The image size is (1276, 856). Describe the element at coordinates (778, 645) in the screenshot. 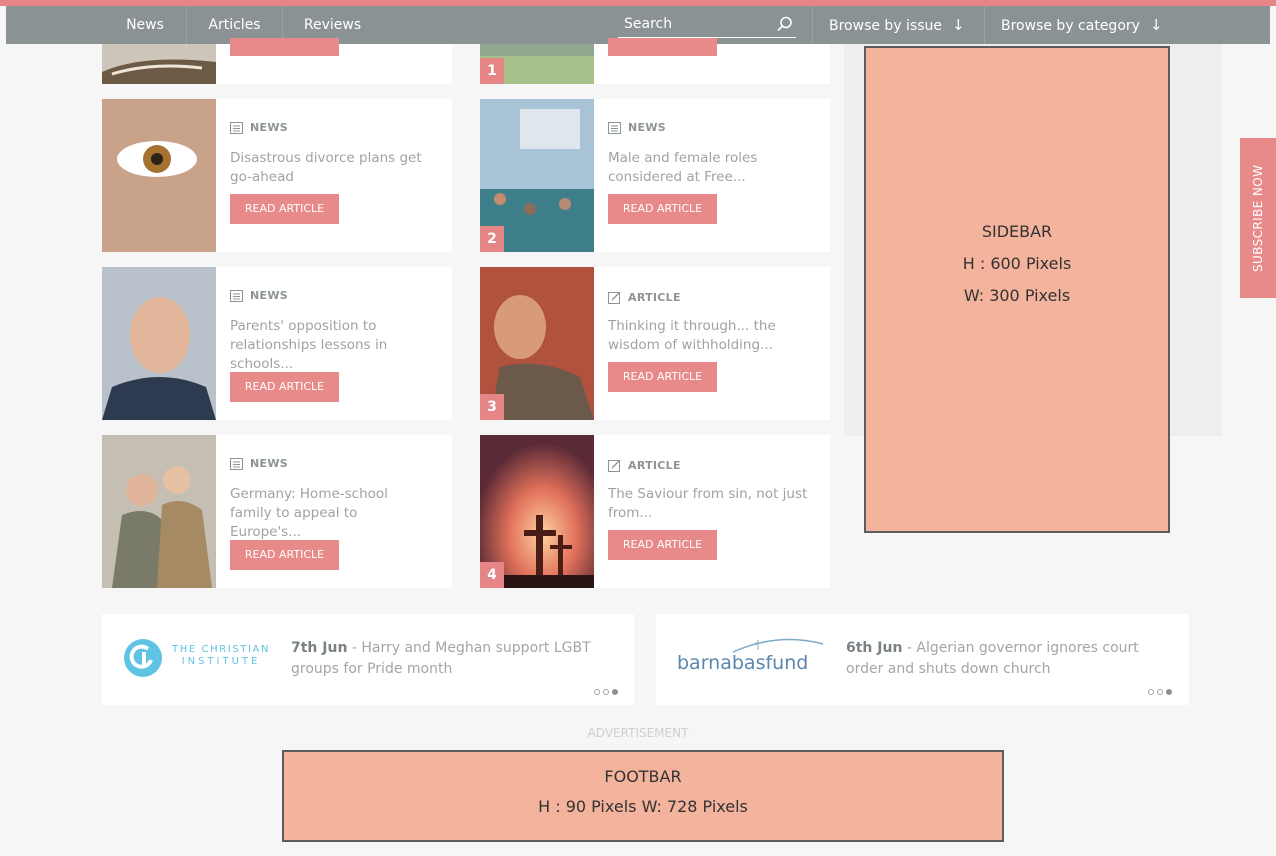

I see `barnabas-swoosh-icon` at that location.